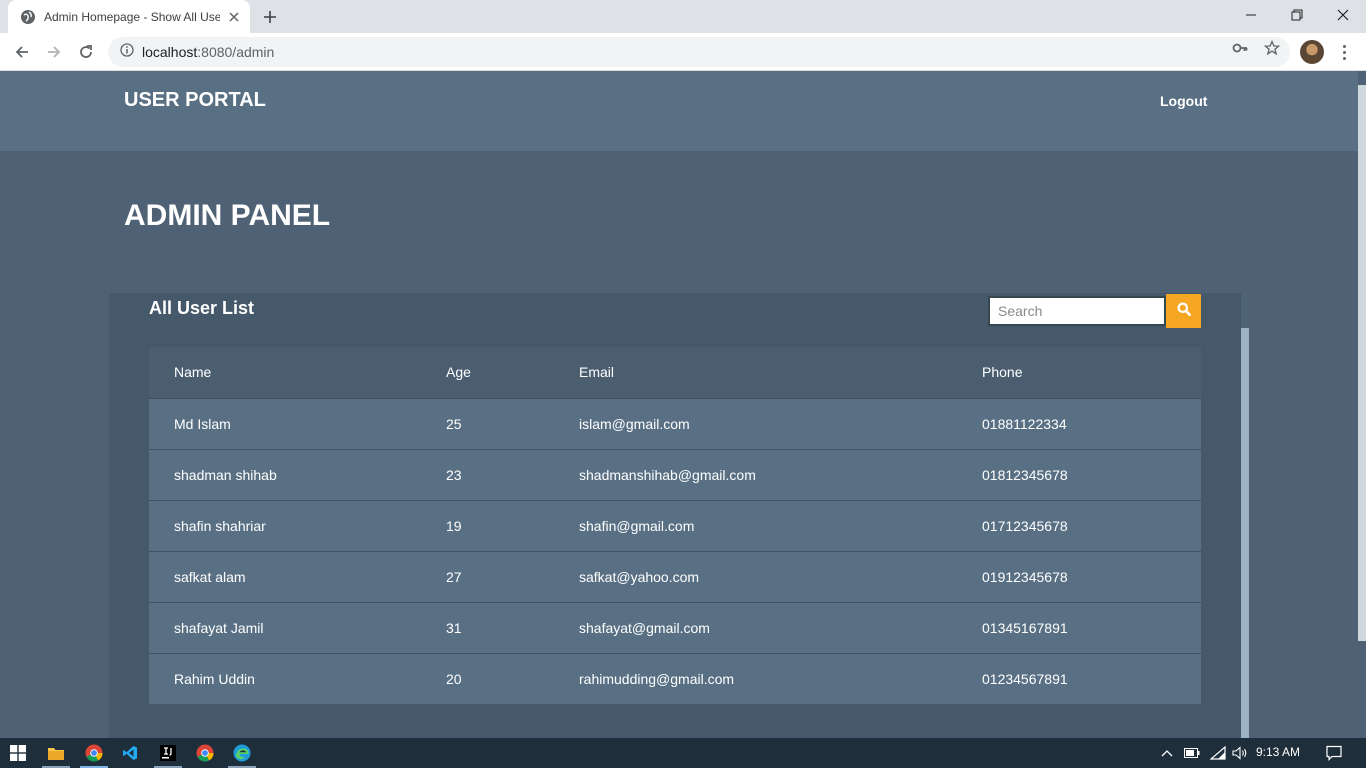  I want to click on cell-age: 20, so click(454, 678).